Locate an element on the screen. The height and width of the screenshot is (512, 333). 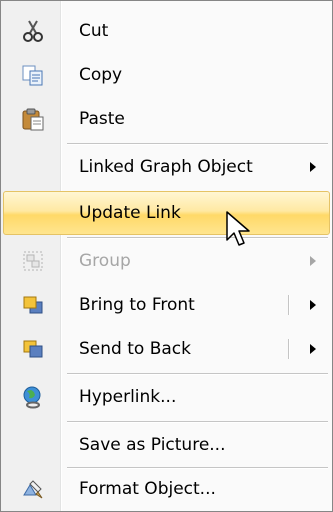
menu-item-label: Send to Back is located at coordinates (135, 349).